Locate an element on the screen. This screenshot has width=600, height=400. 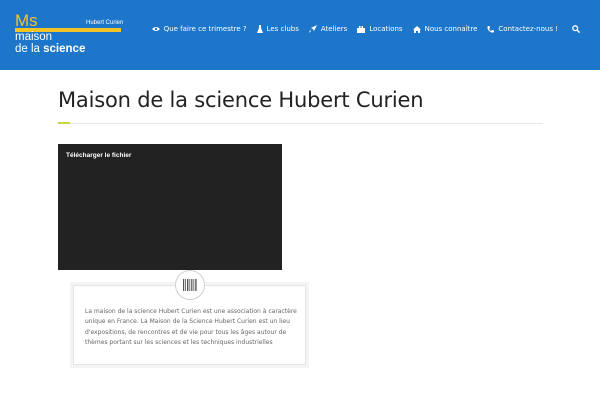
logo-subtitle: Hubert Curien is located at coordinates (105, 23).